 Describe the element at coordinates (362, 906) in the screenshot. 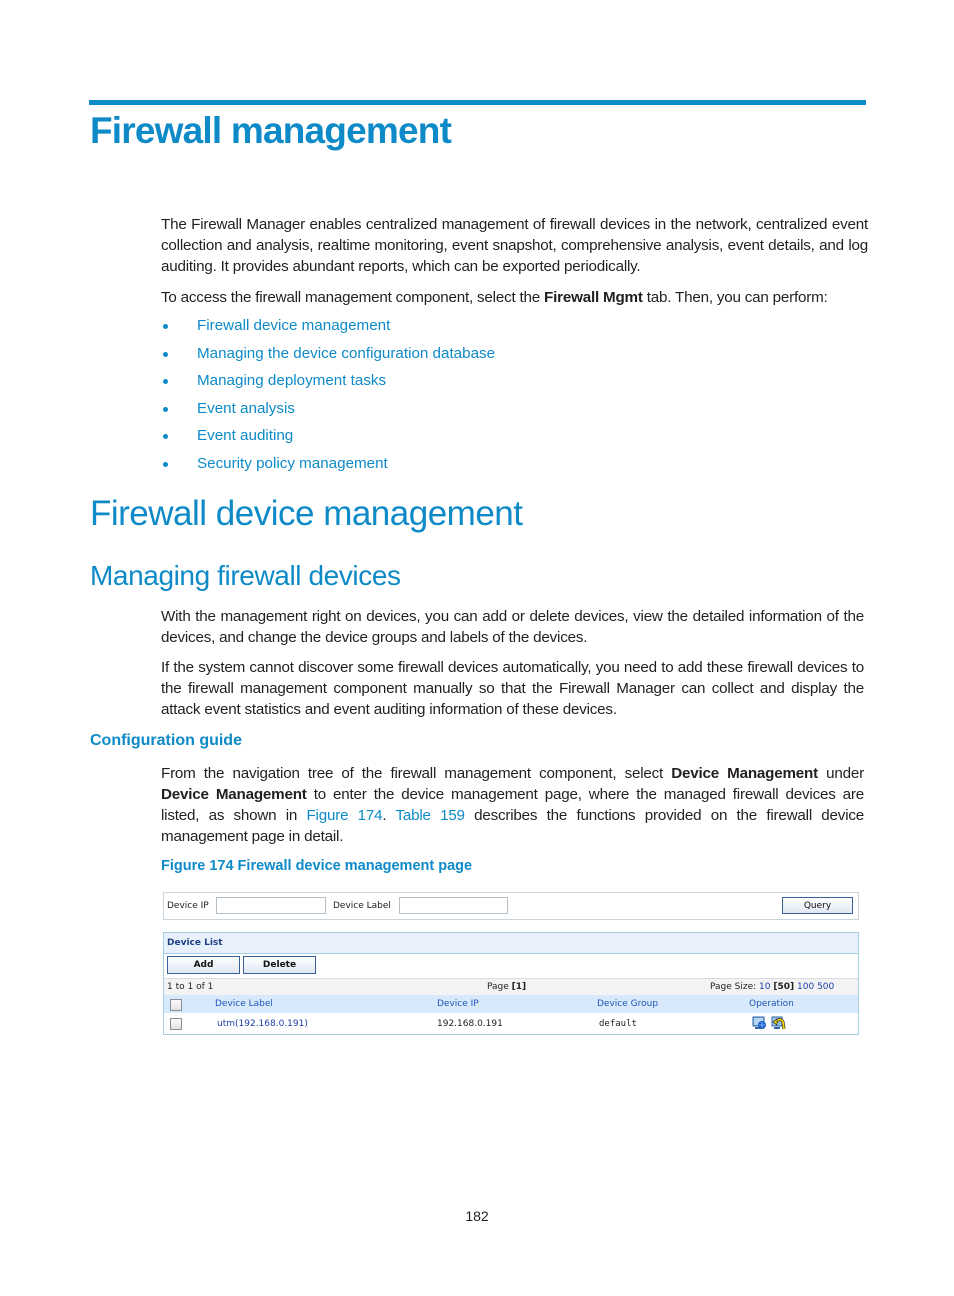

I see `device-label-label: Device Label` at that location.